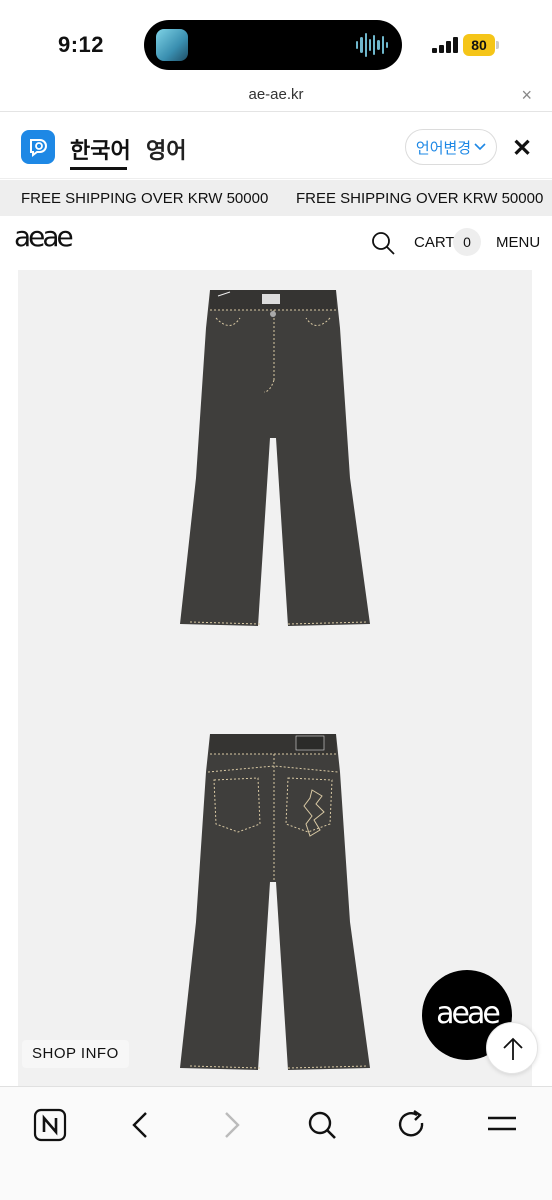  I want to click on site-logo: aeae, so click(44, 236).